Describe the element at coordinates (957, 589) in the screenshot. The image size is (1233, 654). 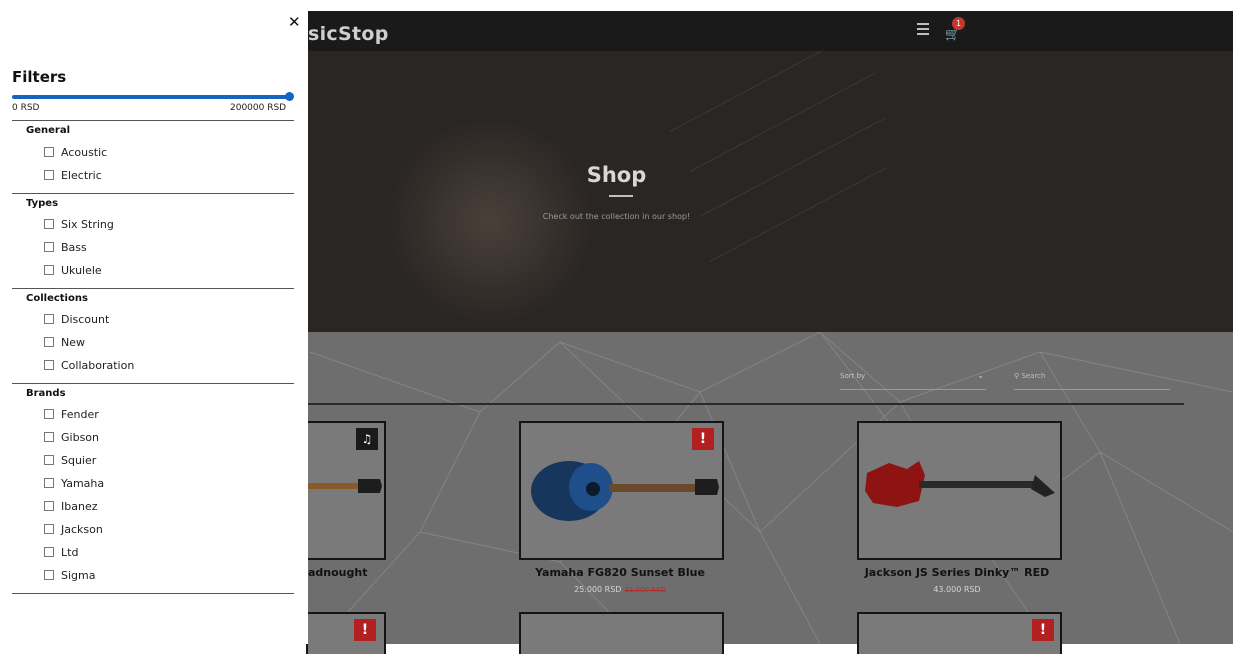
I see `product-price: 43.000 RSD` at that location.